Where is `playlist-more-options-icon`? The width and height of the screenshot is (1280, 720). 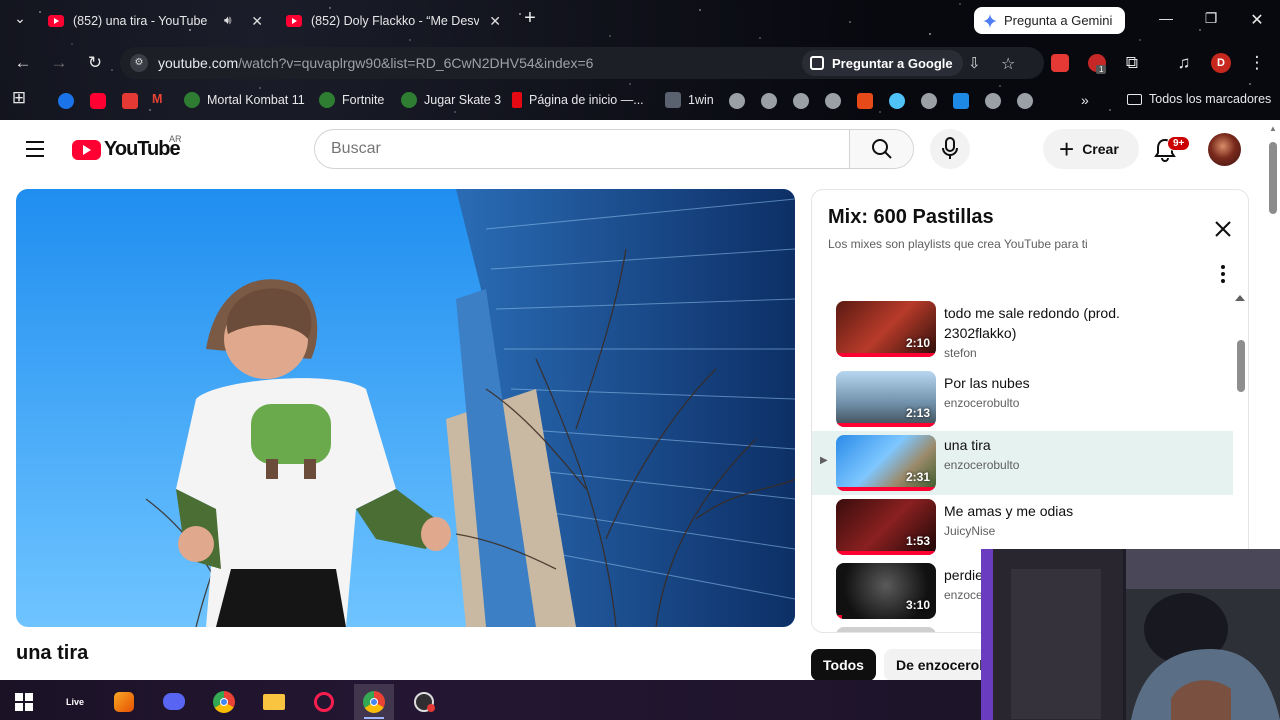 playlist-more-options-icon is located at coordinates (1223, 274).